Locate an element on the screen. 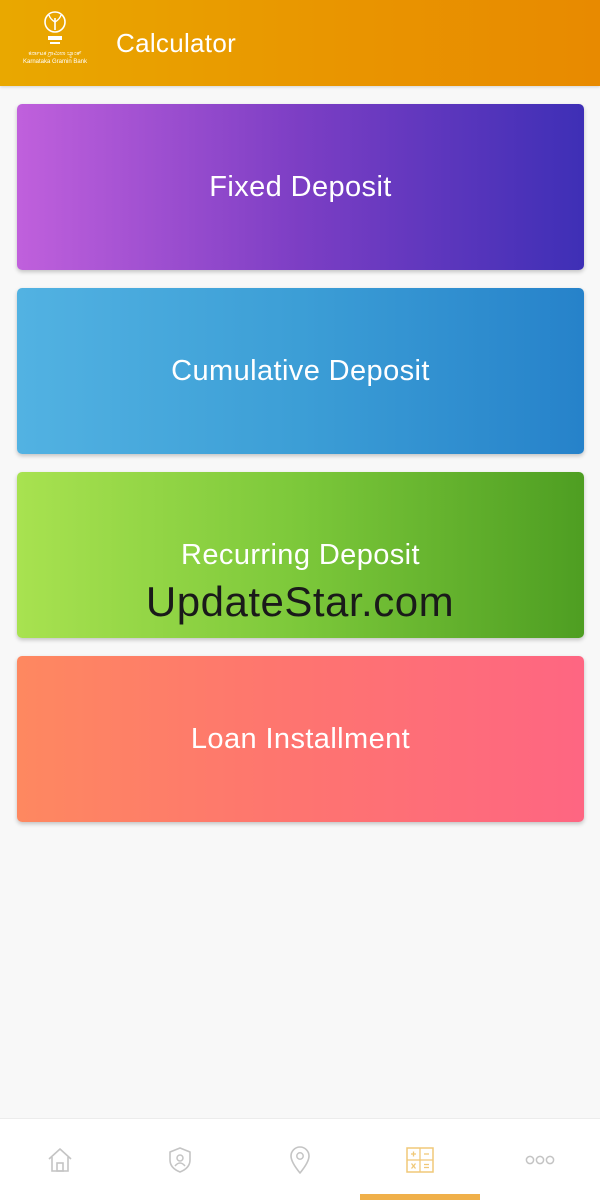 The image size is (600, 1200). active-tab-indicator is located at coordinates (420, 1197).